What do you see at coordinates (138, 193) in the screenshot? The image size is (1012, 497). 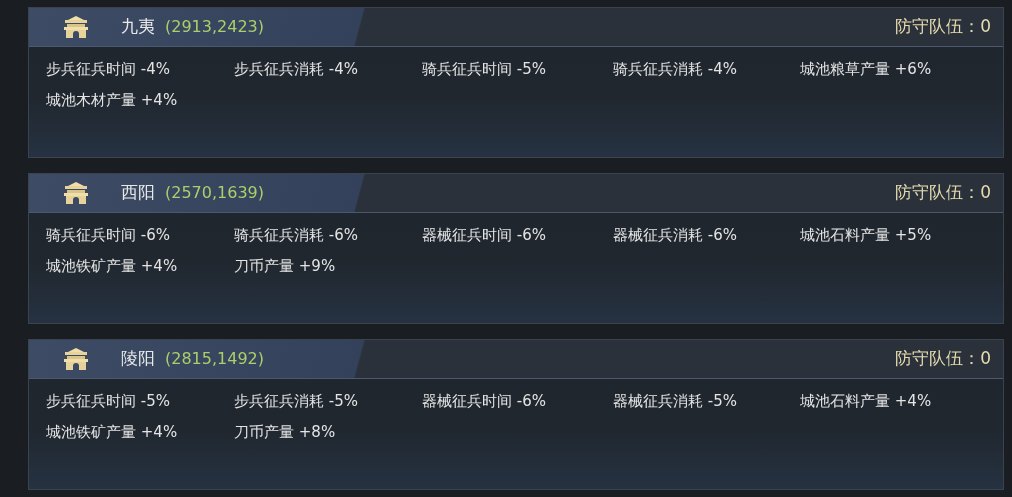 I see `city-name: 西阳` at bounding box center [138, 193].